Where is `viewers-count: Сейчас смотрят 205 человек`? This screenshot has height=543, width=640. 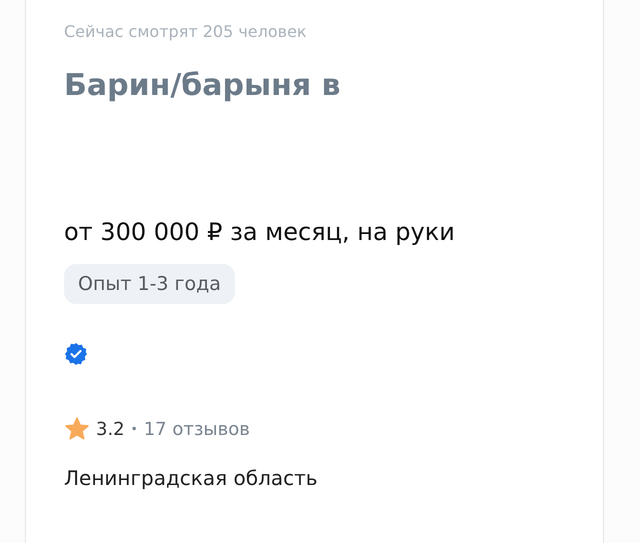
viewers-count: Сейчас смотрят 205 человек is located at coordinates (186, 32).